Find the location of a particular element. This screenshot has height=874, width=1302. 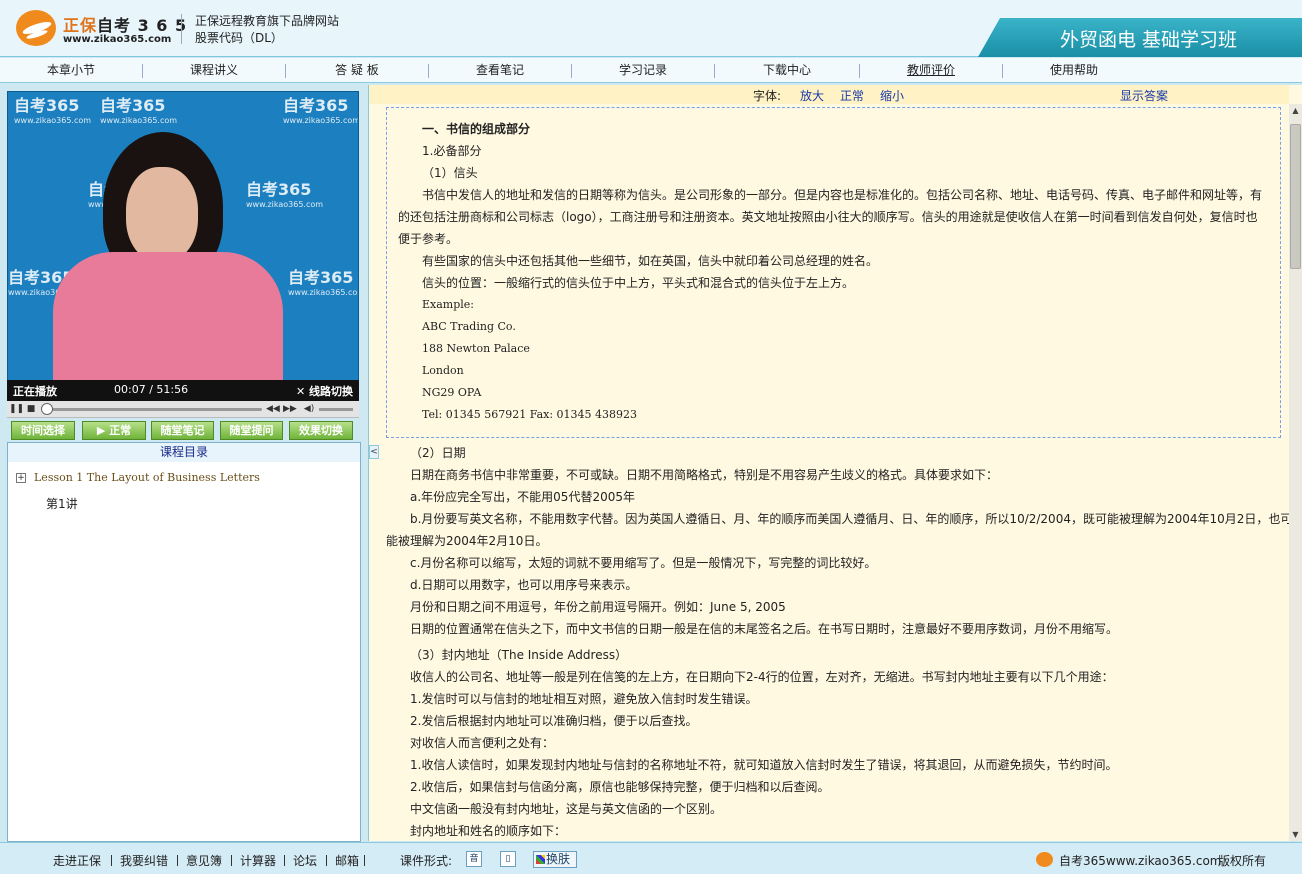

nav-teacher-evaluation: 教师评价 is located at coordinates (931, 70).